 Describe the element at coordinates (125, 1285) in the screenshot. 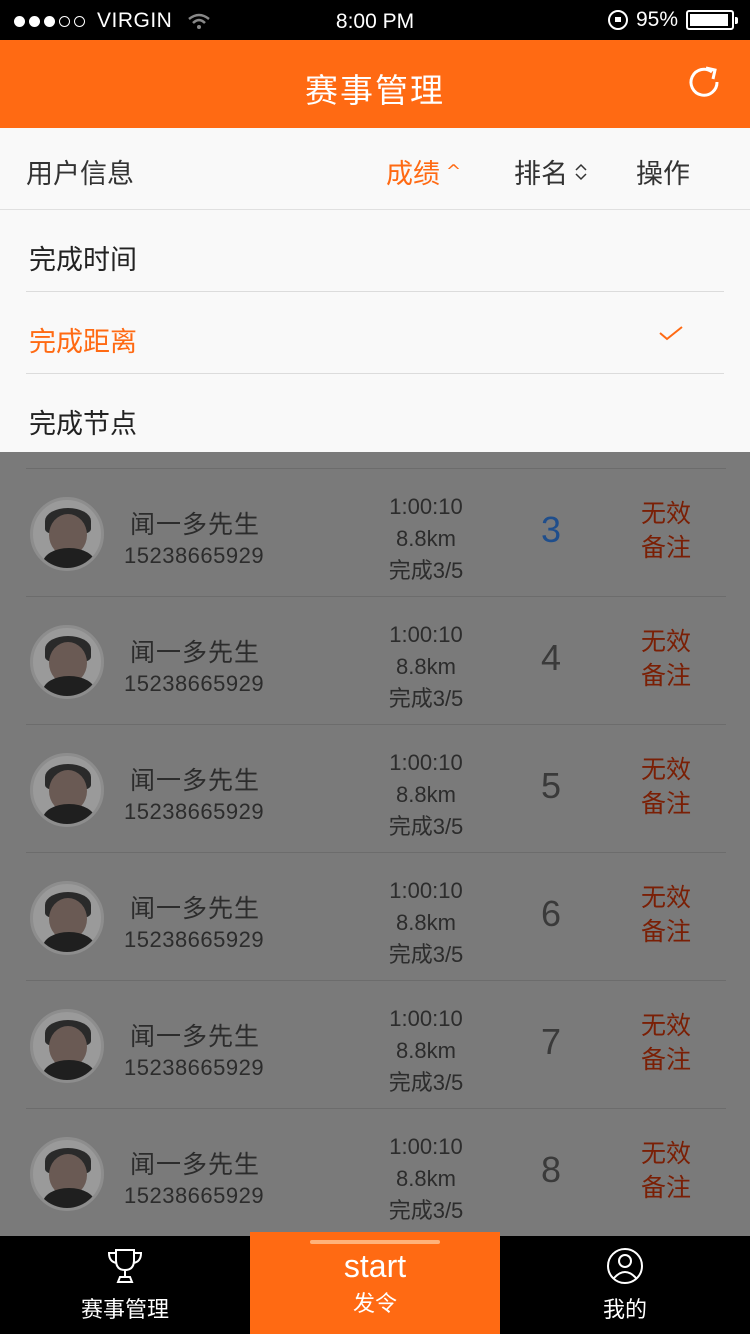

I see `tab-event-management: 赛事管理` at that location.